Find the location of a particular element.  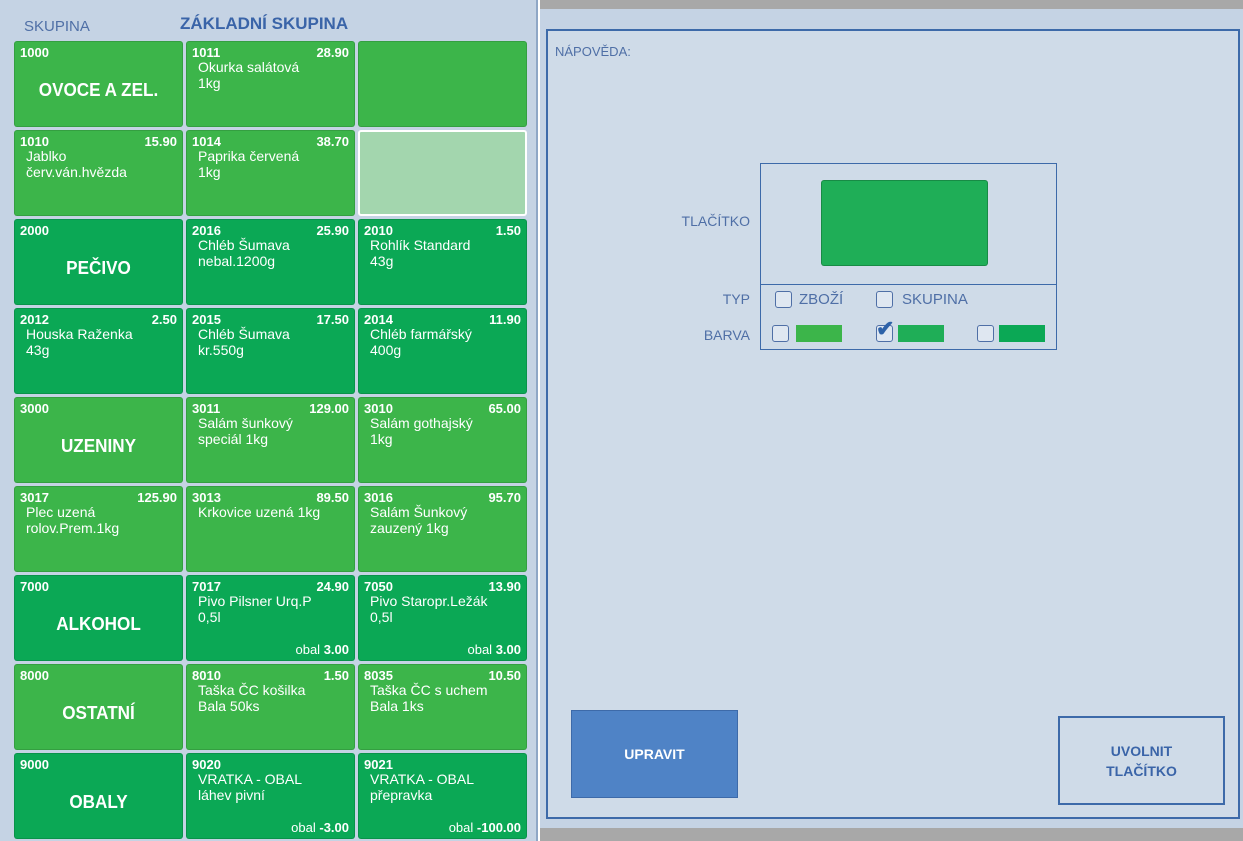

button-preview-label: TLAČÍTKO is located at coordinates (715, 221).